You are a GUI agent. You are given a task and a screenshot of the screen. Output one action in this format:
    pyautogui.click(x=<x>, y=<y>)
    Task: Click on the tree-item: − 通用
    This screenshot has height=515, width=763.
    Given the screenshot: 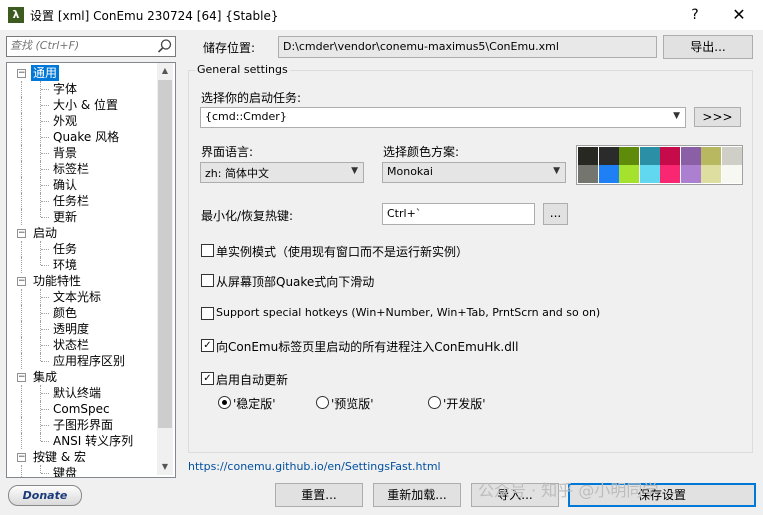 What is the action you would take?
    pyautogui.click(x=83, y=73)
    